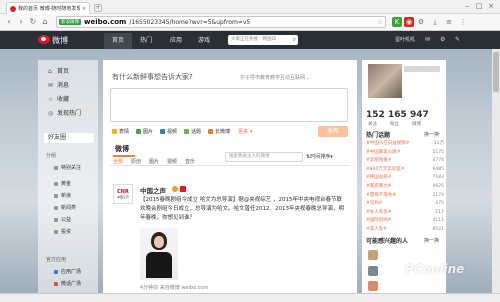  I want to click on hot-topic-name: #女人有多#, so click(399, 213).